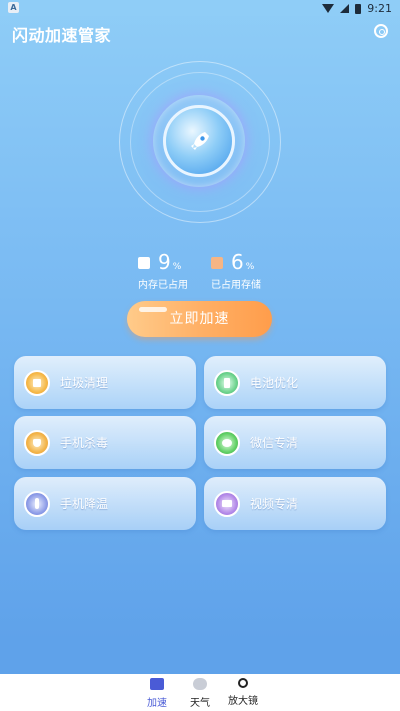  Describe the element at coordinates (236, 285) in the screenshot. I see `storage-usage-label: 已占用存储` at that location.